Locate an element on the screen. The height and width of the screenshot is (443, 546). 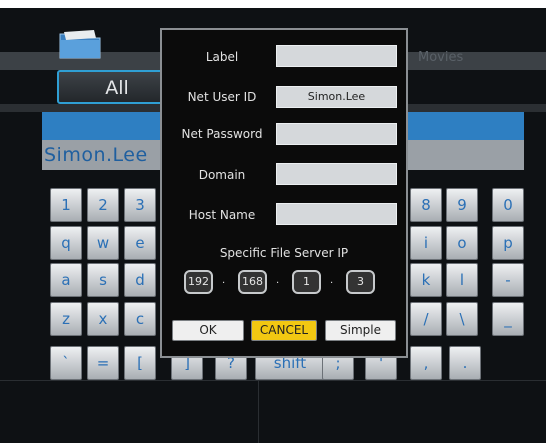
keyboard-key: 1 is located at coordinates (66, 205).